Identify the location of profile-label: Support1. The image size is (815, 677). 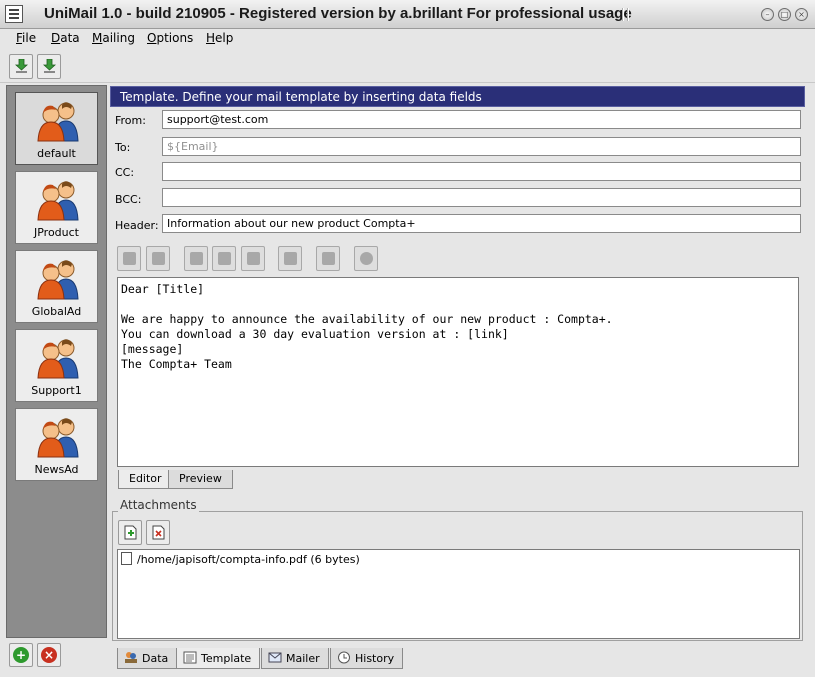
(56, 390).